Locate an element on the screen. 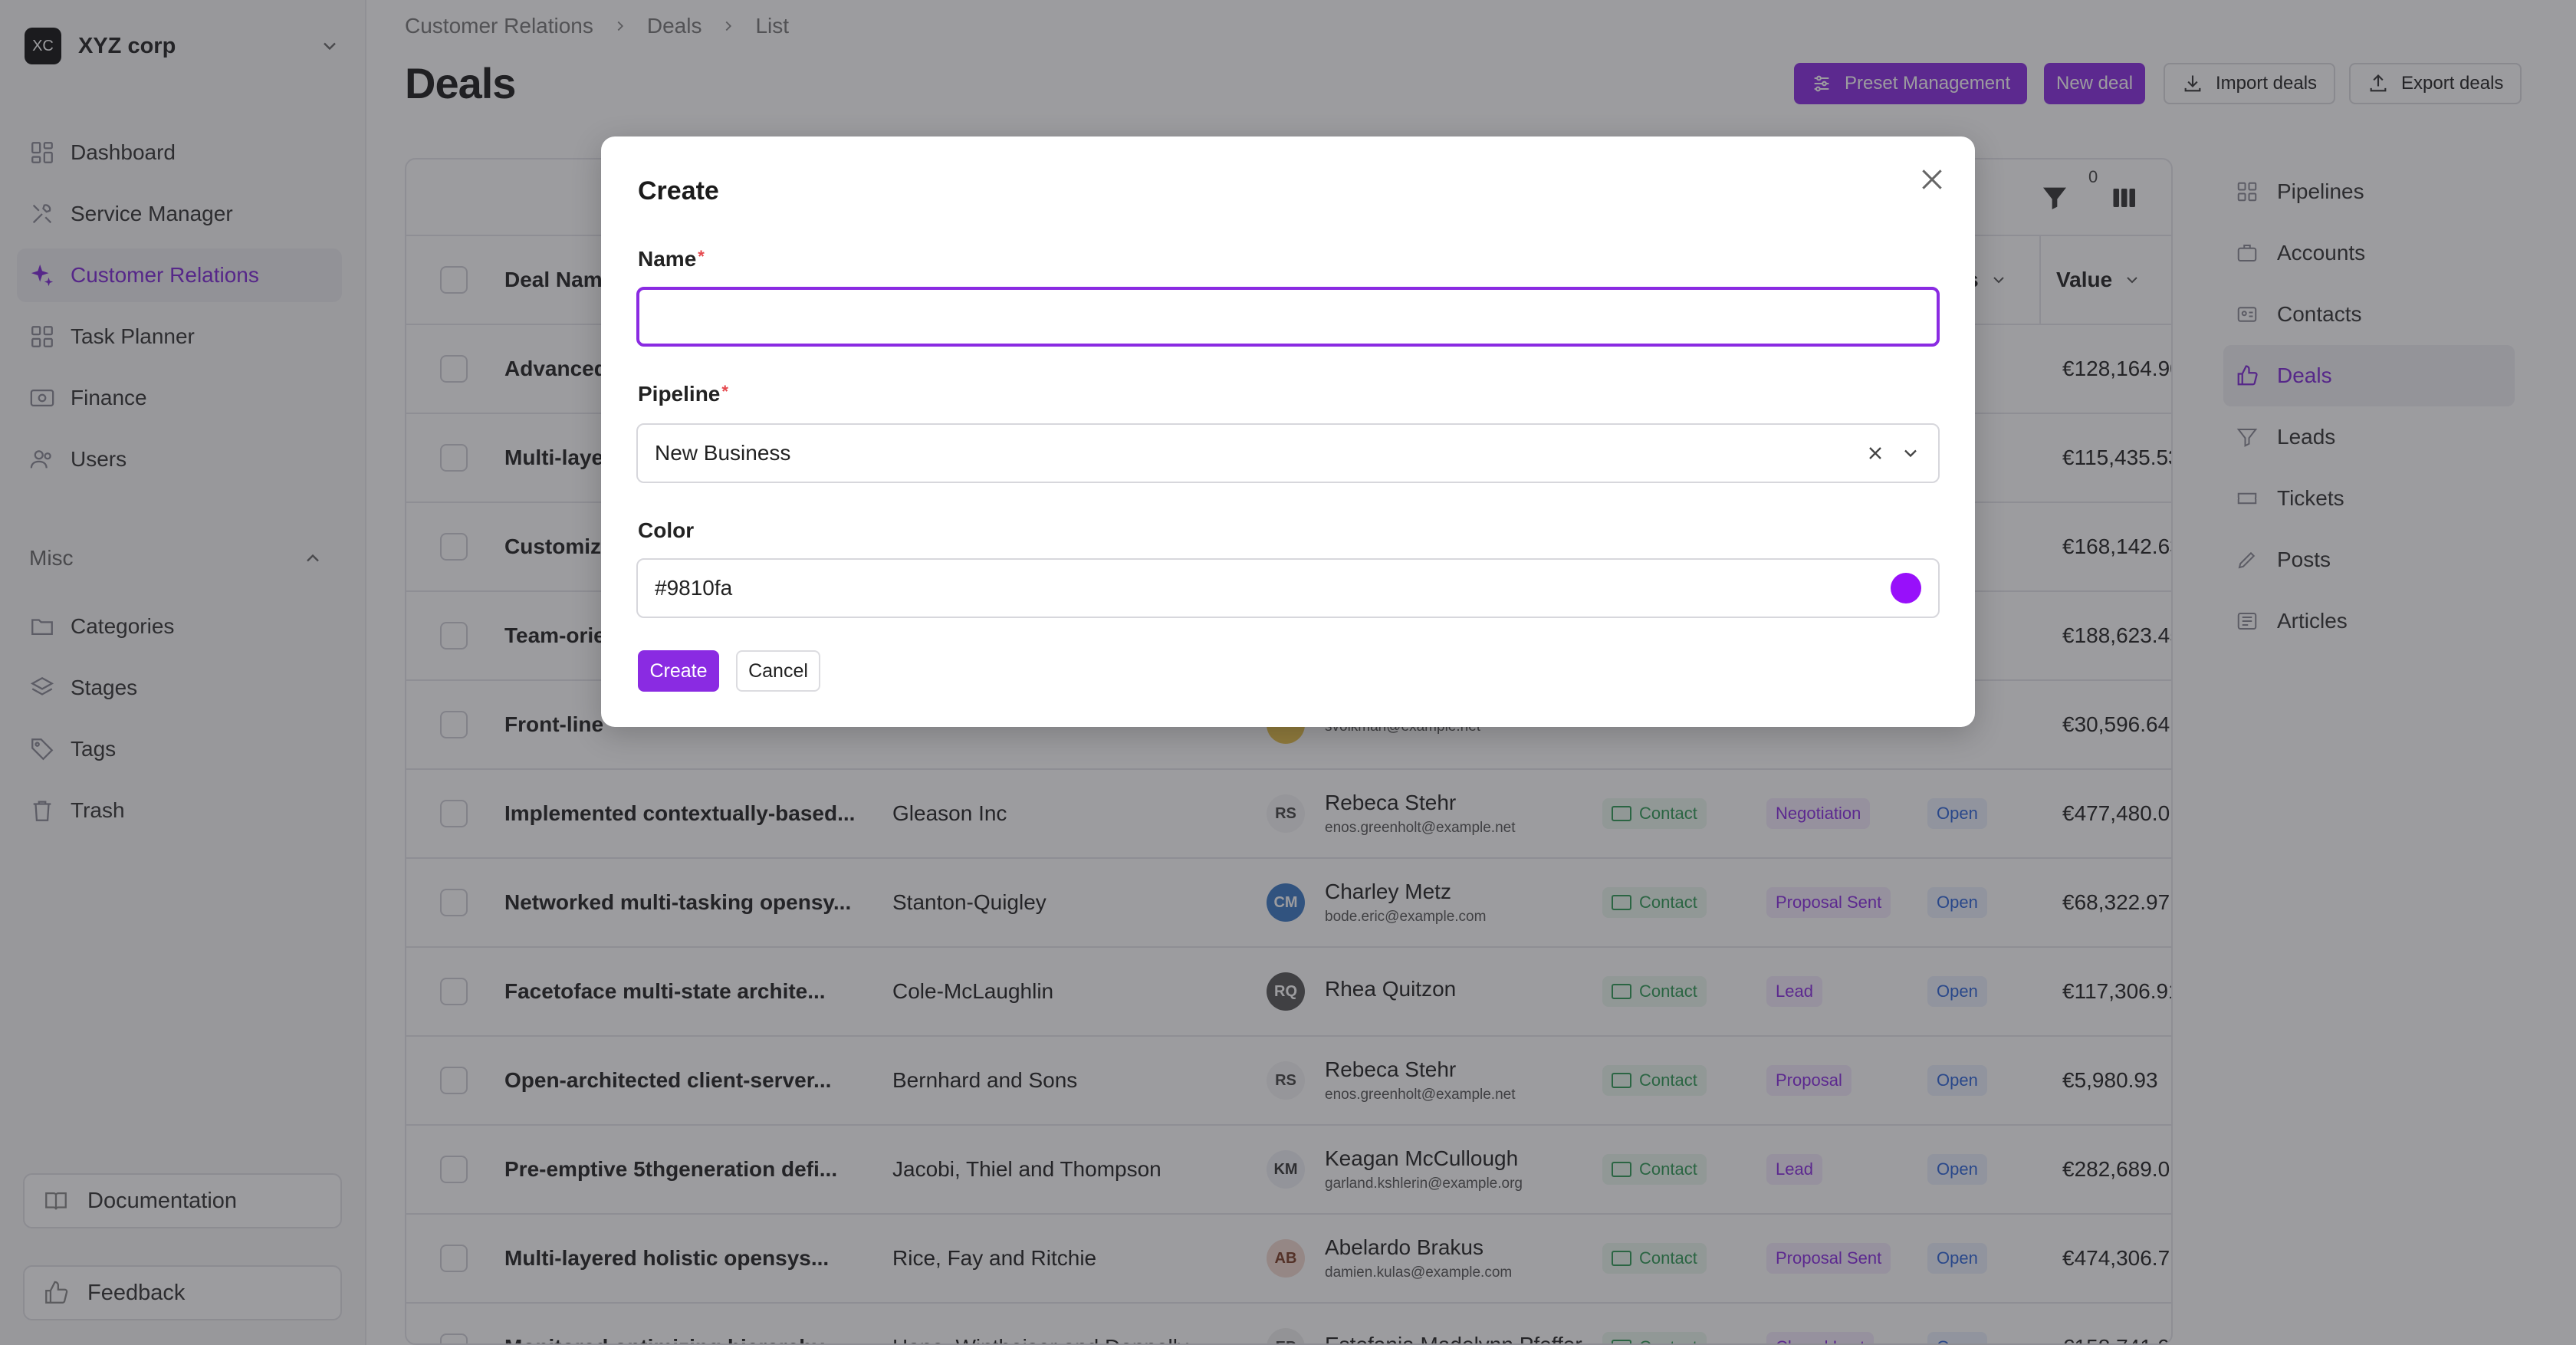 This screenshot has height=1345, width=2576. label-text: Color is located at coordinates (666, 530).